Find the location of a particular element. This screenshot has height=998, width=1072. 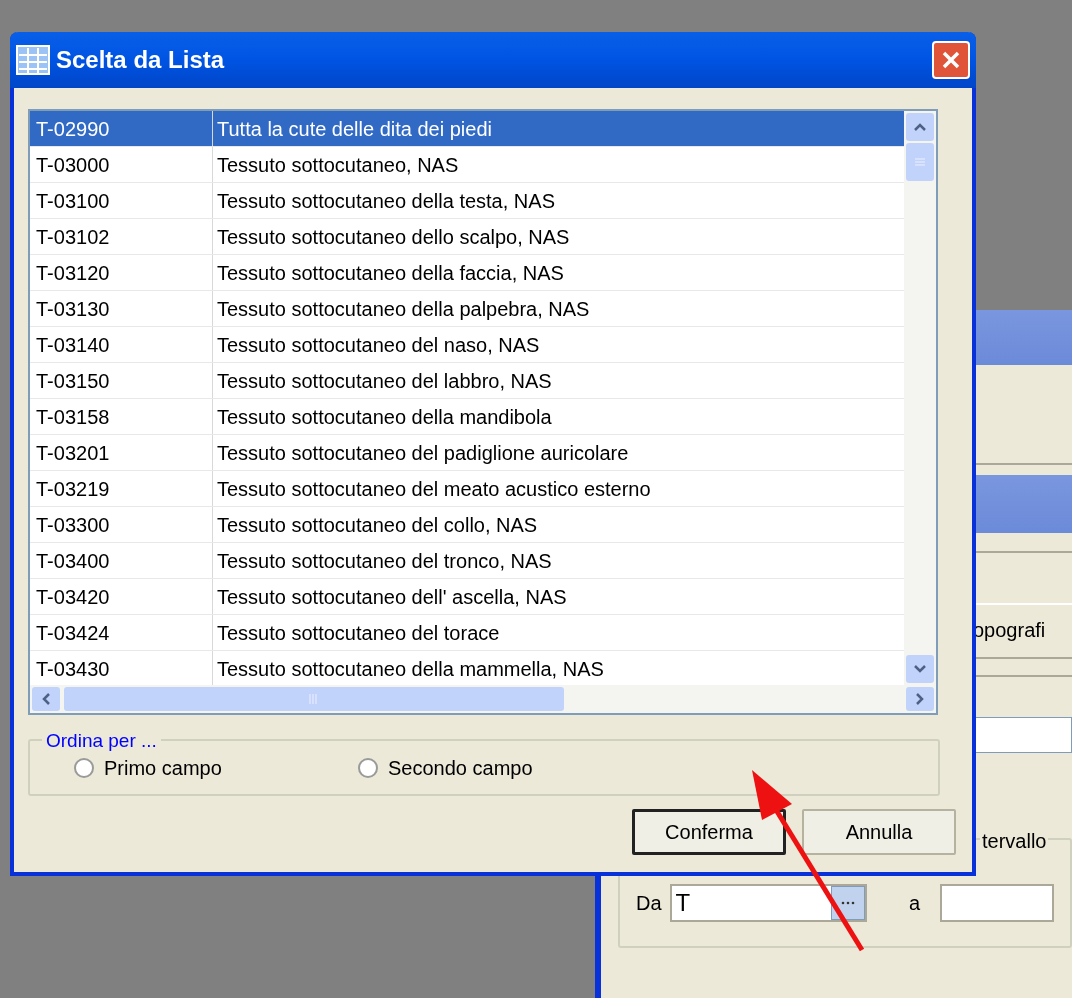

code-cell: T-03120 is located at coordinates (121, 272).